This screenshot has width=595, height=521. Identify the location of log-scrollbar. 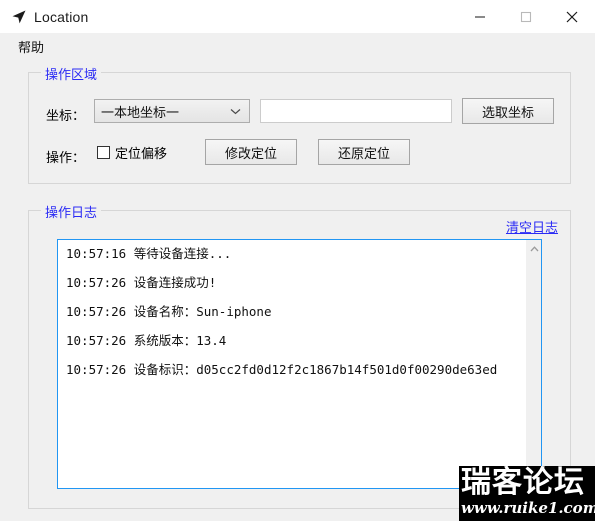
(533, 364).